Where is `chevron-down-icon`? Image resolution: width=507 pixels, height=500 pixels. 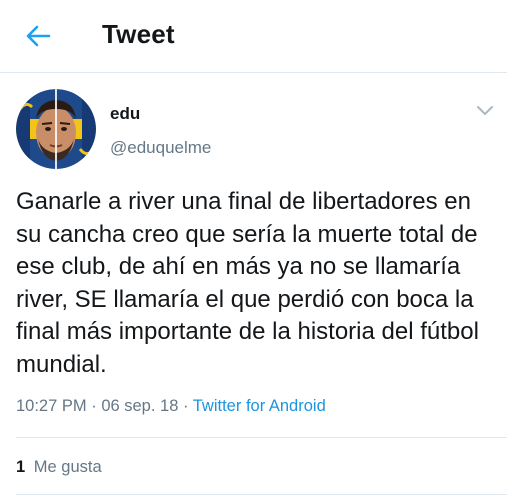 chevron-down-icon is located at coordinates (485, 110).